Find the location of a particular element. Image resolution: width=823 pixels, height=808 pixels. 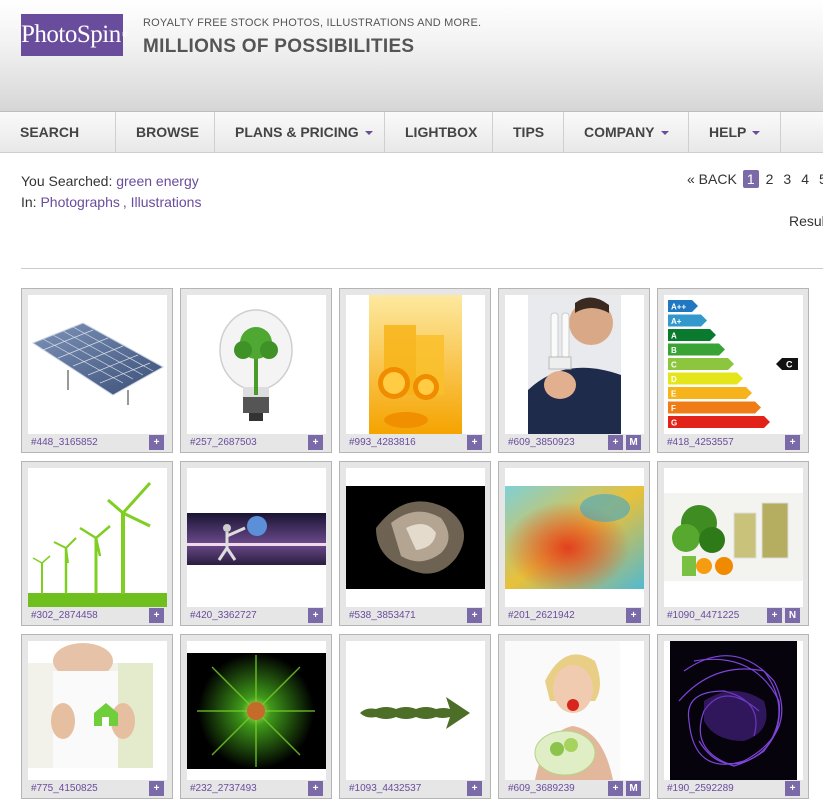

image-id-link: #609_3850923 is located at coordinates (541, 442).